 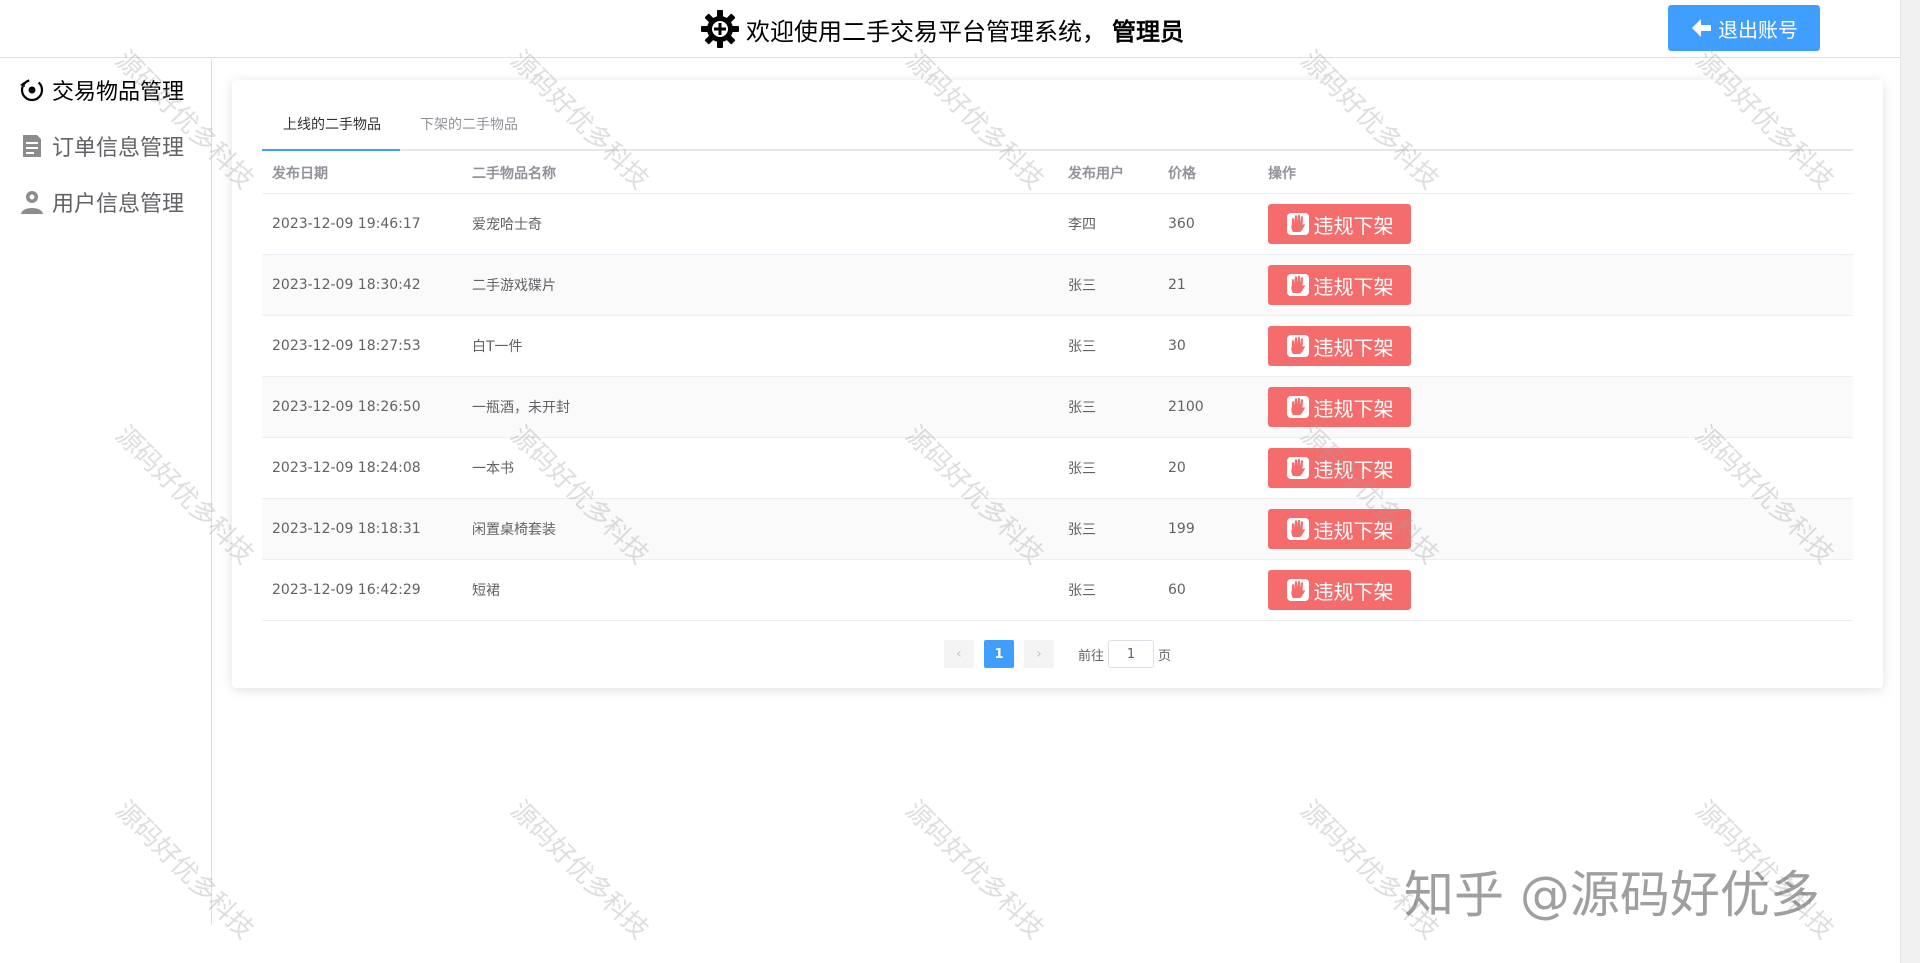 I want to click on cell-date: 2023-12-09 19:46:17, so click(x=346, y=224).